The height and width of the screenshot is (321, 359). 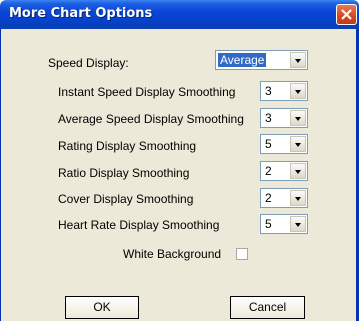 What do you see at coordinates (172, 254) in the screenshot?
I see `white-background-label: White Background` at bounding box center [172, 254].